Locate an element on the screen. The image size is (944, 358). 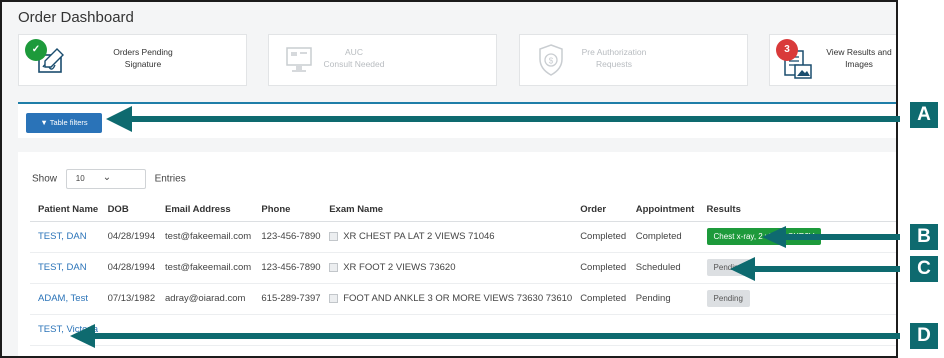
arrow-d-head is located at coordinates (82, 336).